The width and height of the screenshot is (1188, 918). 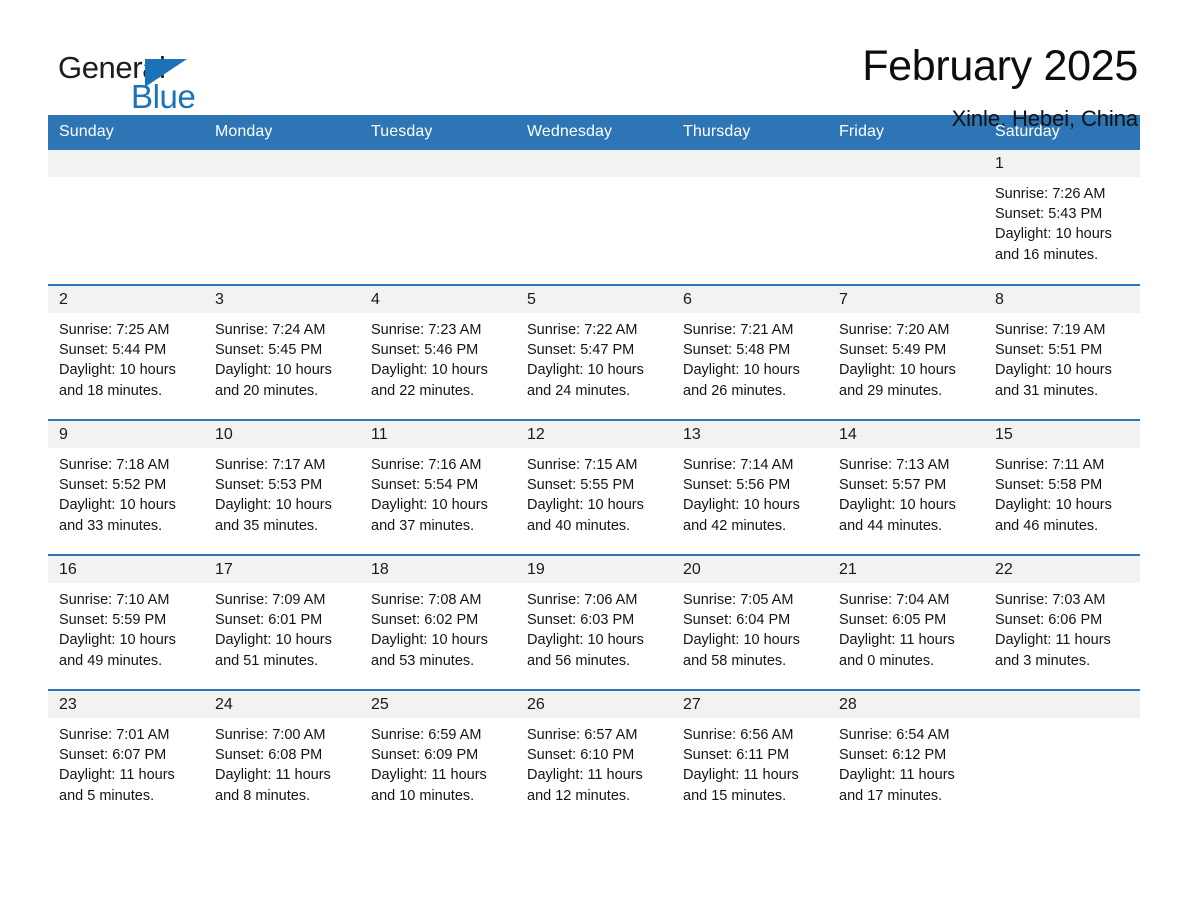 I want to click on sunset-text: Sunset: 6:07 PM, so click(x=113, y=755).